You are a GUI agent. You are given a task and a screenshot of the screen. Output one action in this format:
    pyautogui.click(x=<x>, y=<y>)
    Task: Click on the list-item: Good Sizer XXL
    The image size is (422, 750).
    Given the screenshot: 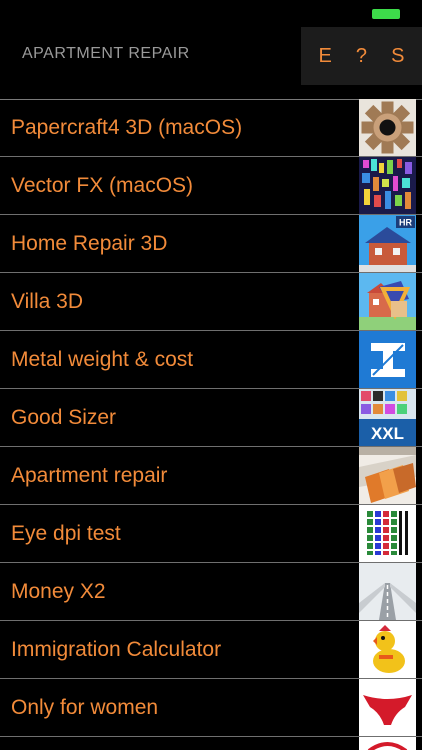 What is the action you would take?
    pyautogui.click(x=211, y=418)
    